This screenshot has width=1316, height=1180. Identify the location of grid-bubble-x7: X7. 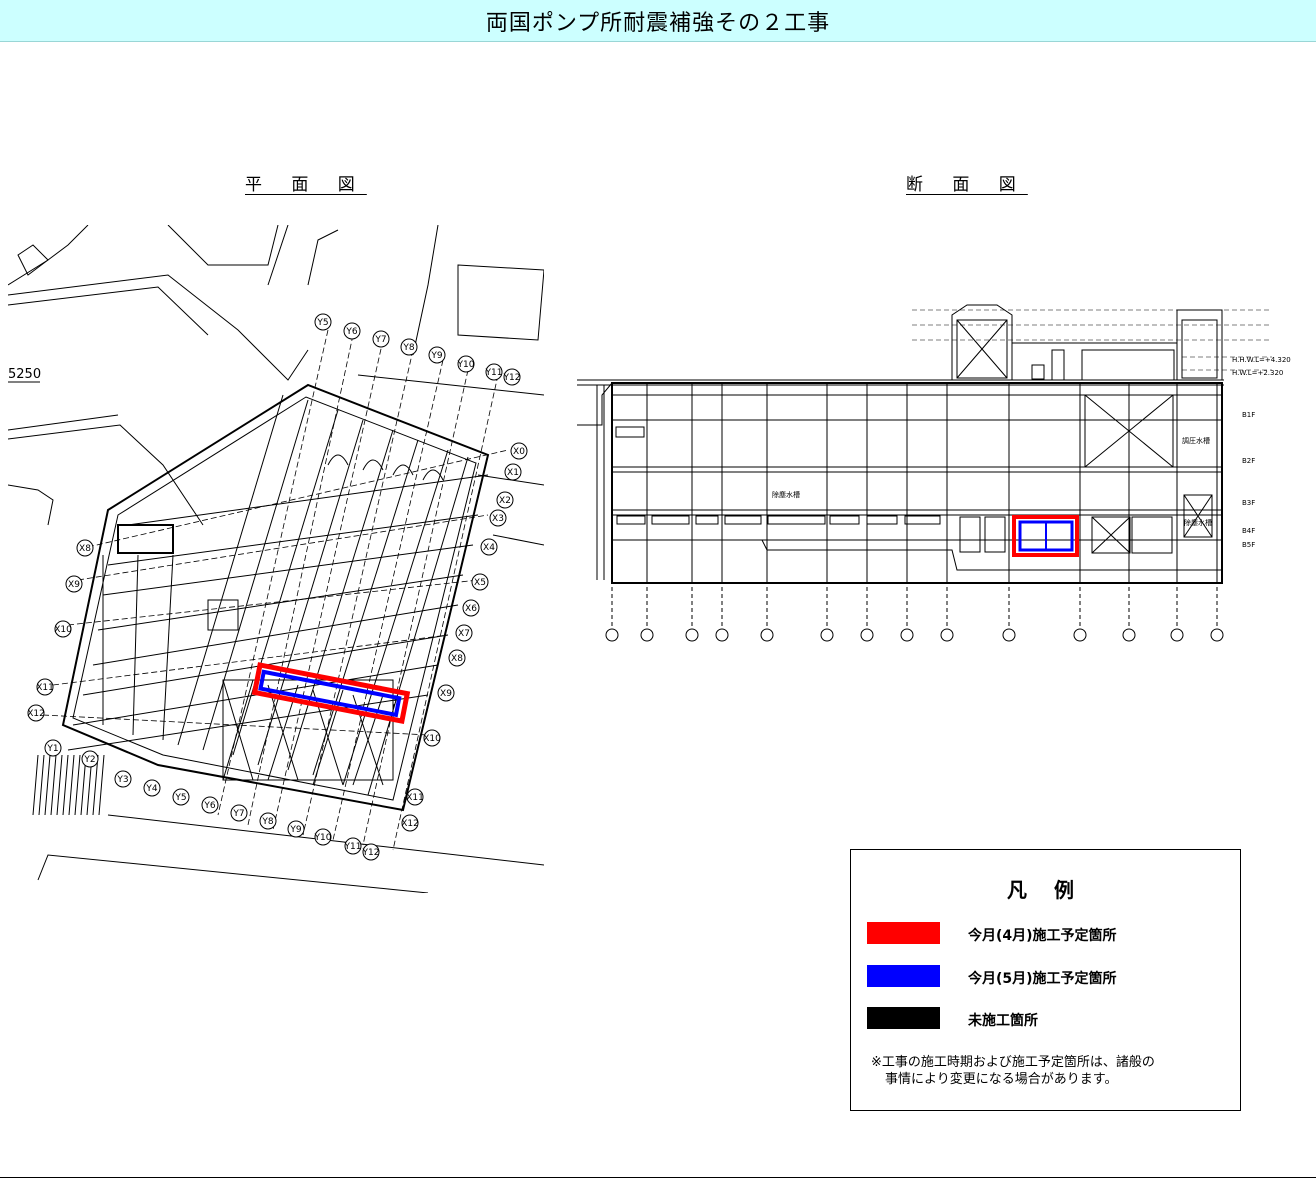
(464, 633).